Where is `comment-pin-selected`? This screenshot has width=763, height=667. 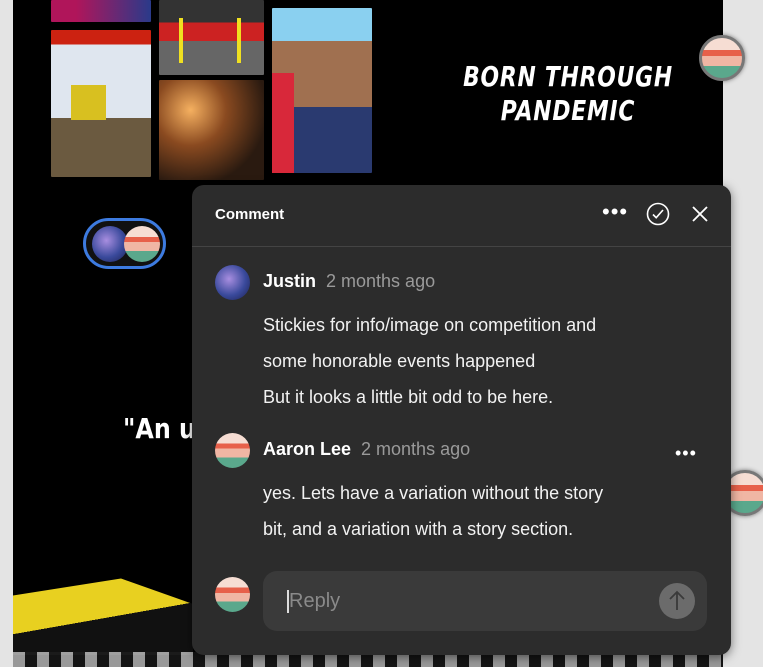 comment-pin-selected is located at coordinates (124, 243).